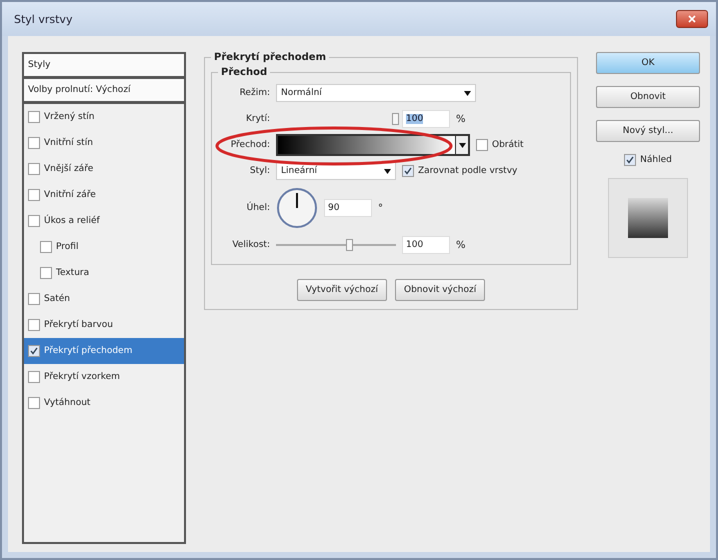 The height and width of the screenshot is (560, 718). Describe the element at coordinates (104, 117) in the screenshot. I see `list-item: Vržený stín` at that location.